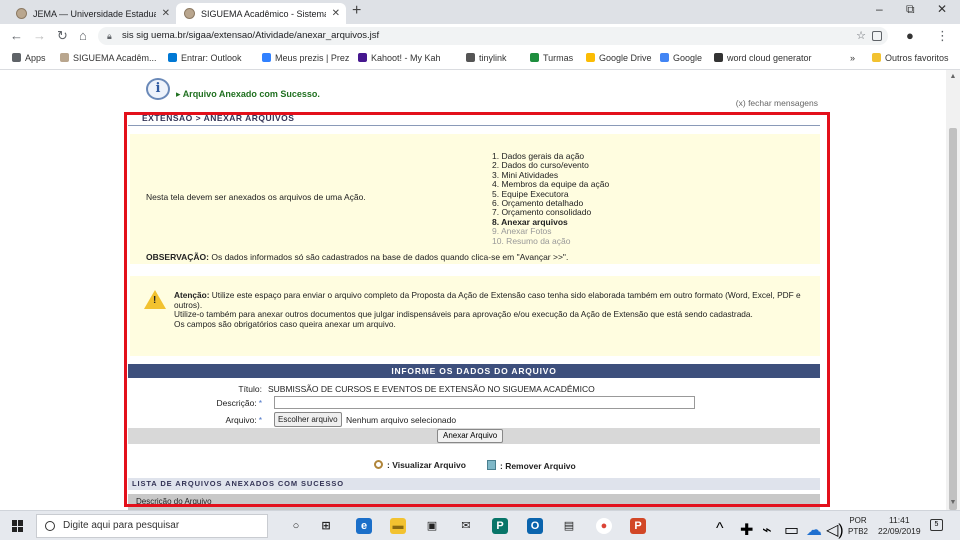 This screenshot has width=960, height=540. What do you see at coordinates (484, 402) in the screenshot?
I see `description-input` at bounding box center [484, 402].